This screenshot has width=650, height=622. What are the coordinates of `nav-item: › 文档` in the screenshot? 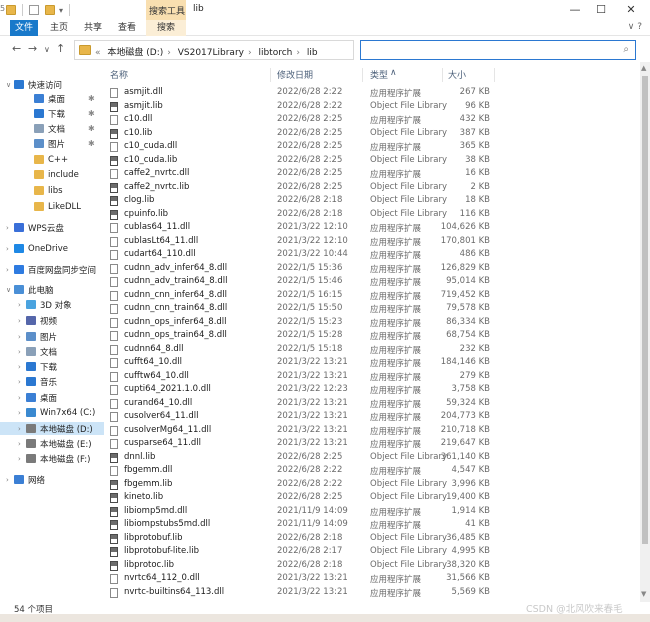 It's located at (52, 351).